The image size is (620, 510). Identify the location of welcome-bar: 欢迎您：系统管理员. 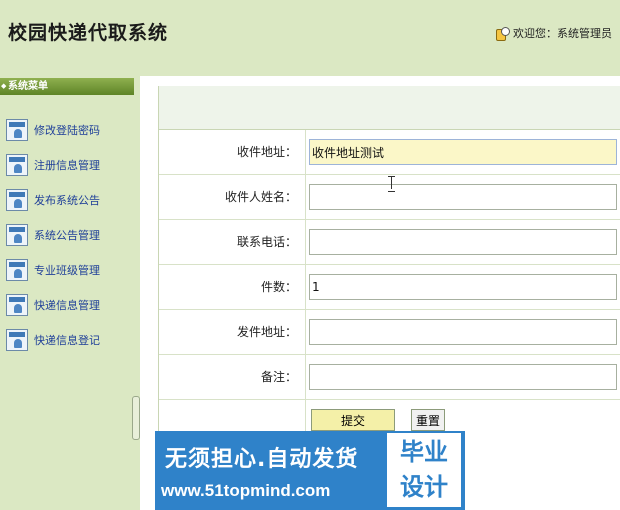
(554, 33).